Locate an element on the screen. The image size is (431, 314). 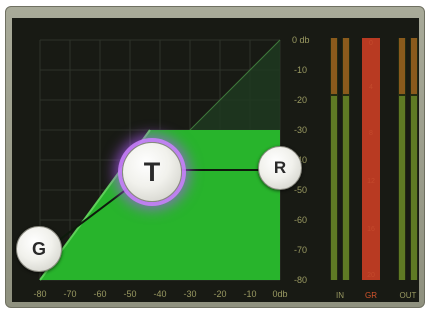
threshold-knob-label: T is located at coordinates (152, 171).